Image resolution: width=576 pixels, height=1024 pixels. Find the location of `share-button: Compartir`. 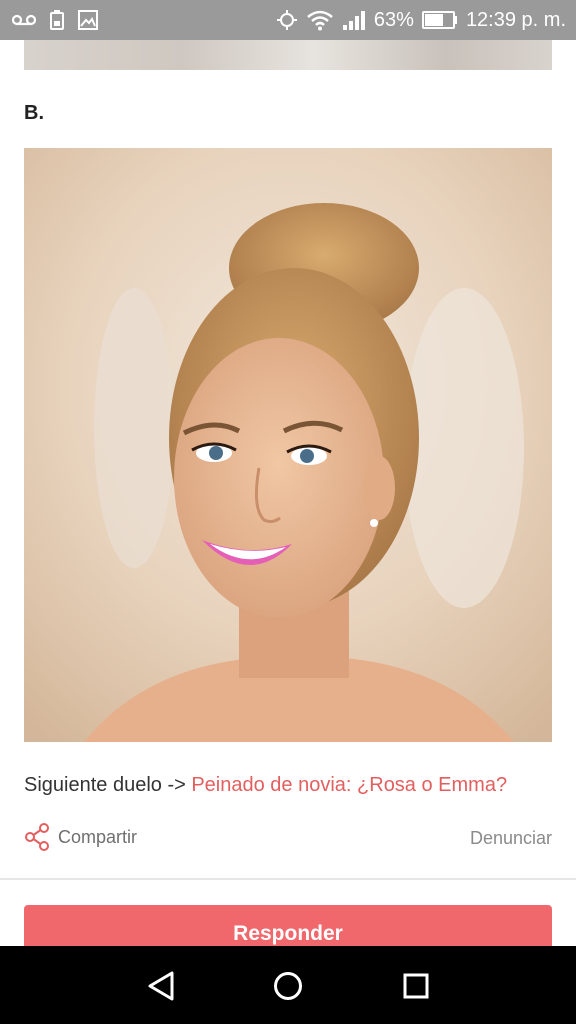

share-button: Compartir is located at coordinates (80, 837).